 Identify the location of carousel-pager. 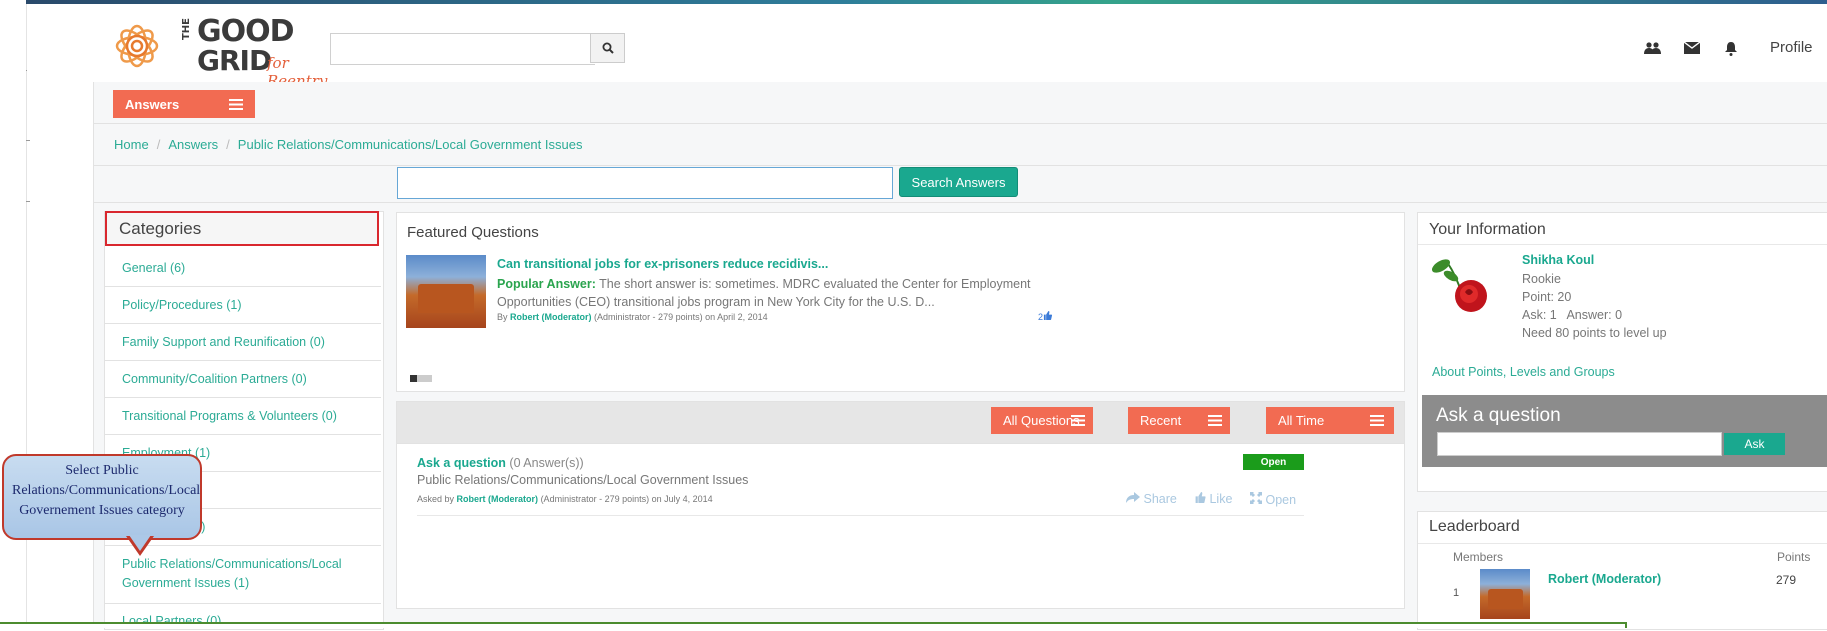
(421, 378).